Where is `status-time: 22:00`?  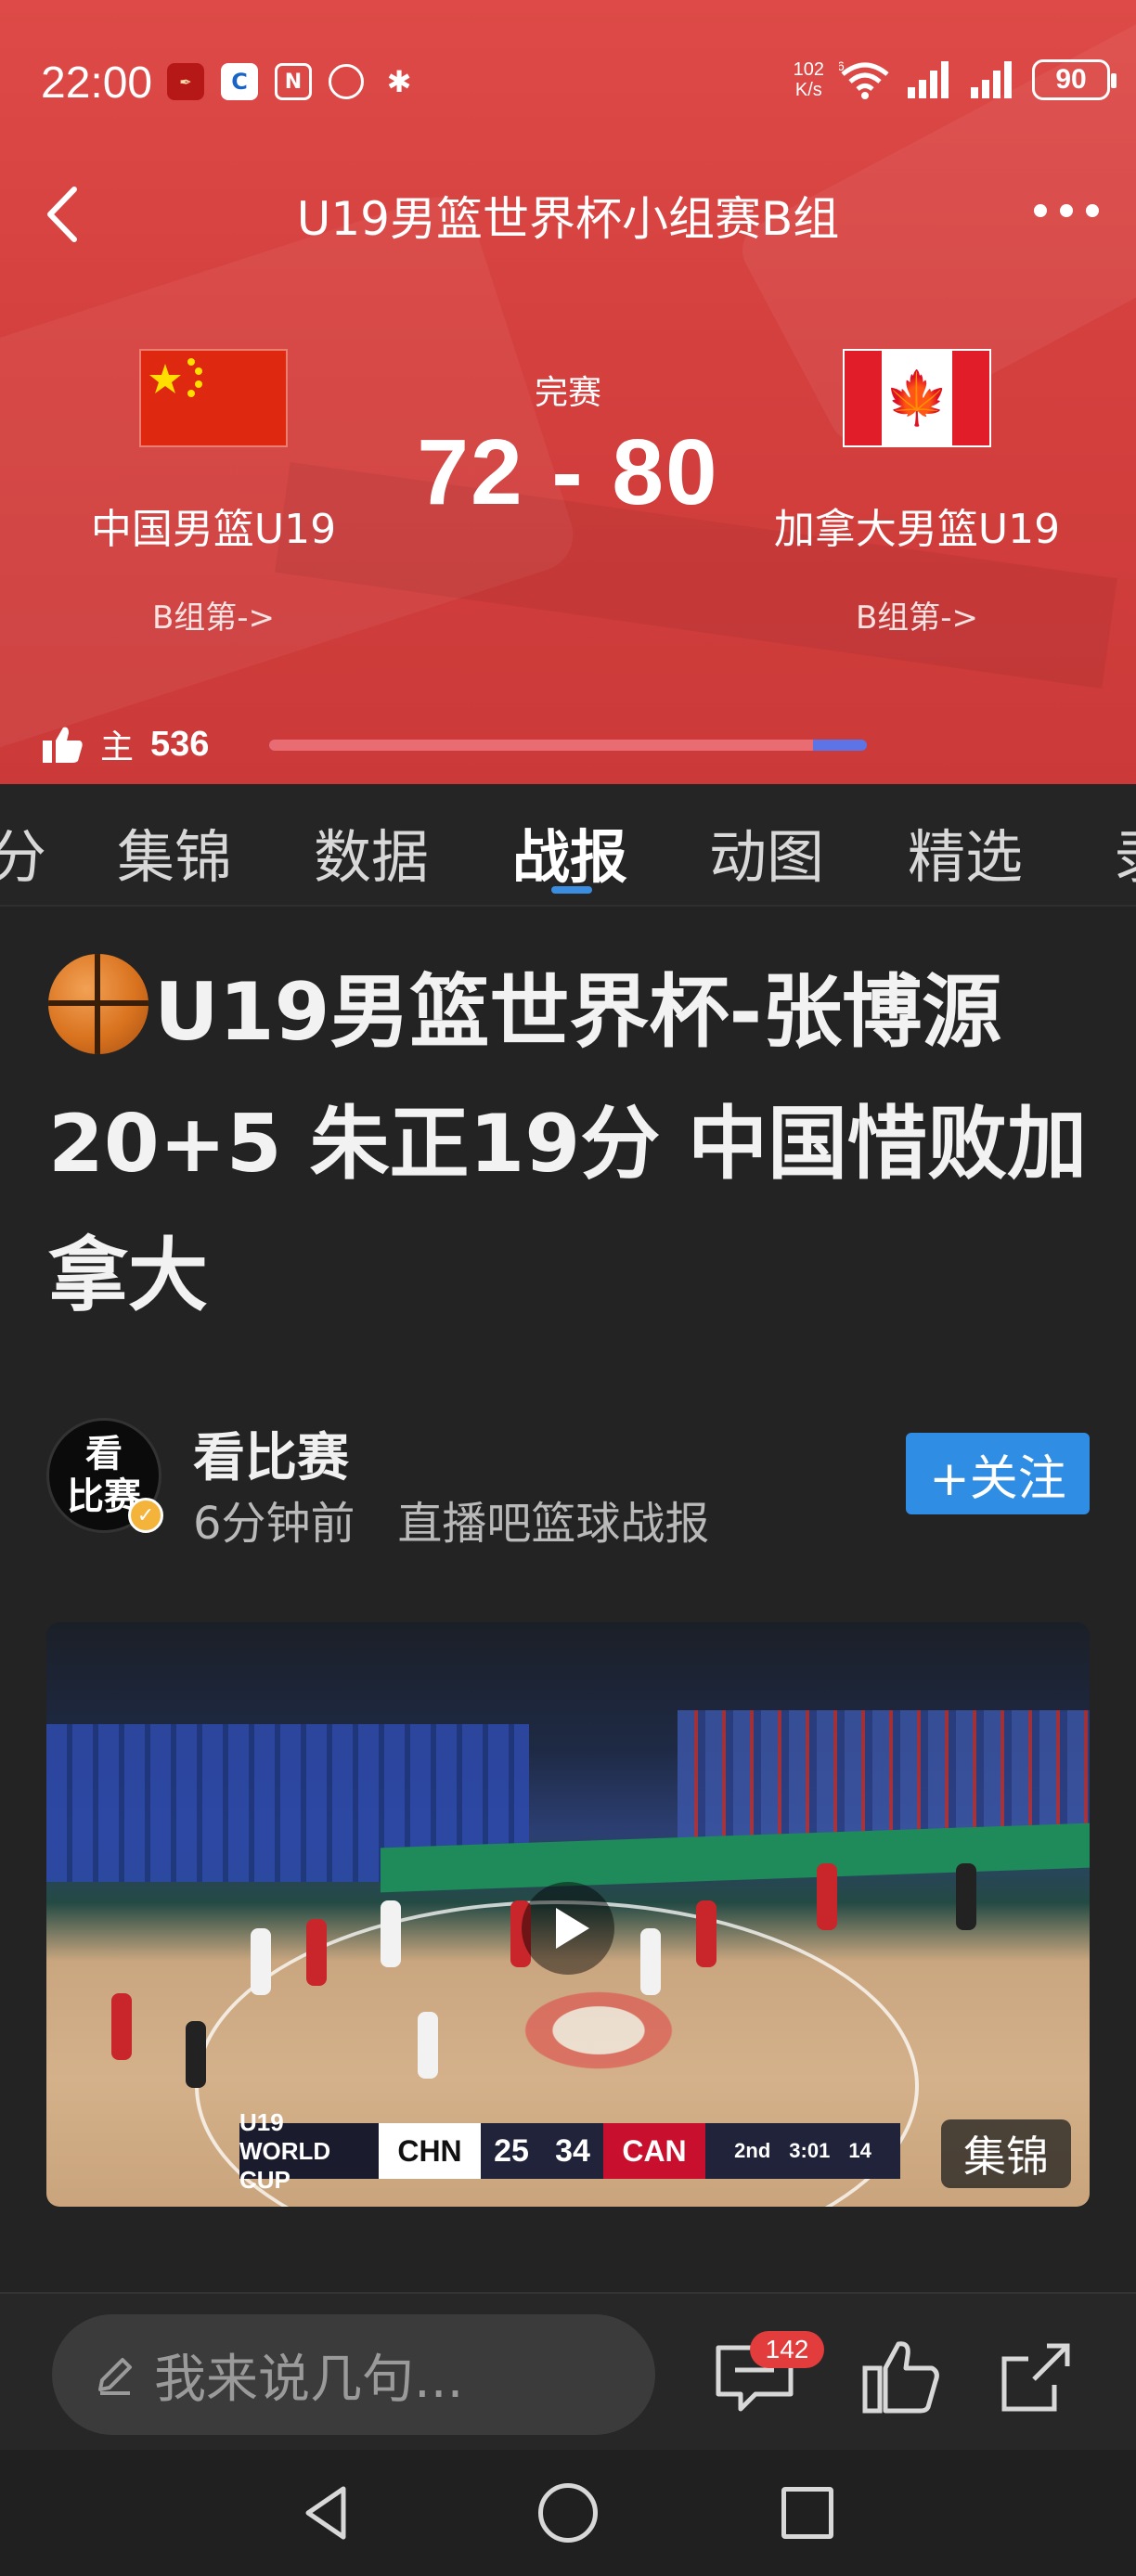 status-time: 22:00 is located at coordinates (97, 83).